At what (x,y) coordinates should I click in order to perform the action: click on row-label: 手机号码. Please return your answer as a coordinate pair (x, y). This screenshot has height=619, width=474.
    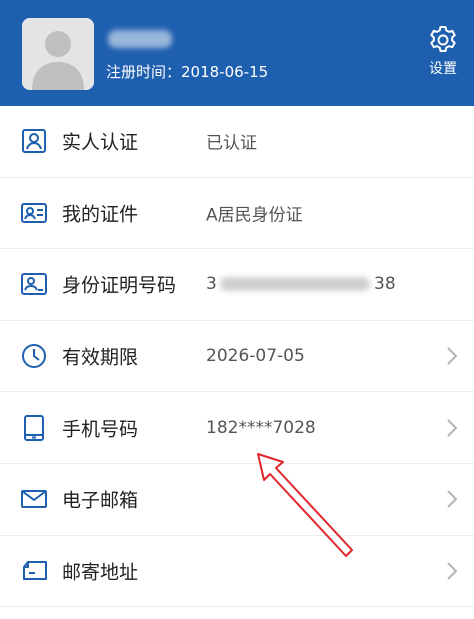
    Looking at the image, I should click on (100, 429).